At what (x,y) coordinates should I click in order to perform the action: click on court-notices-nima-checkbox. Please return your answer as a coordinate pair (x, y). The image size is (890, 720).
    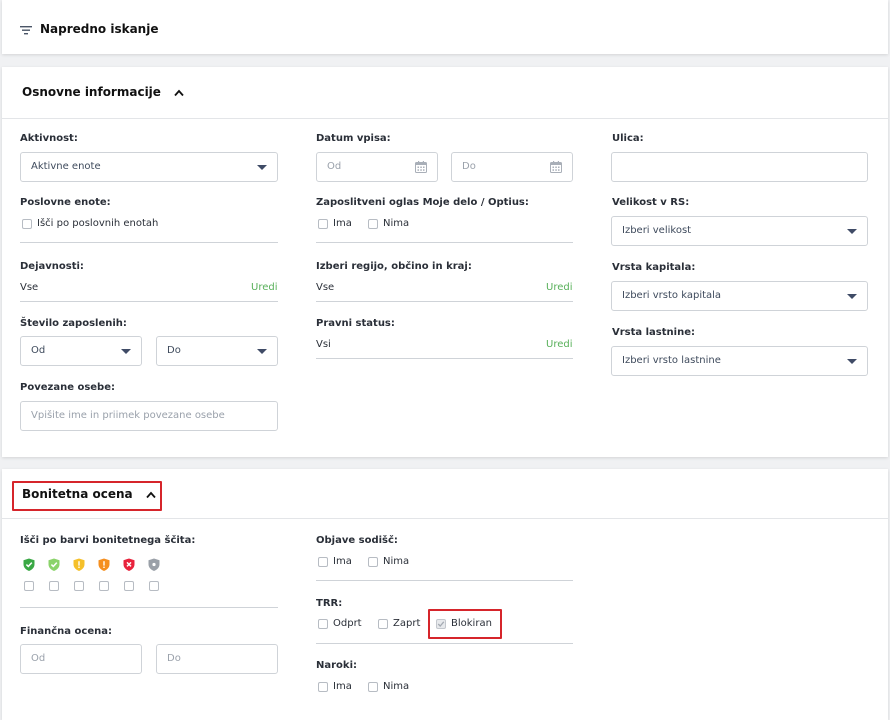
    Looking at the image, I should click on (373, 562).